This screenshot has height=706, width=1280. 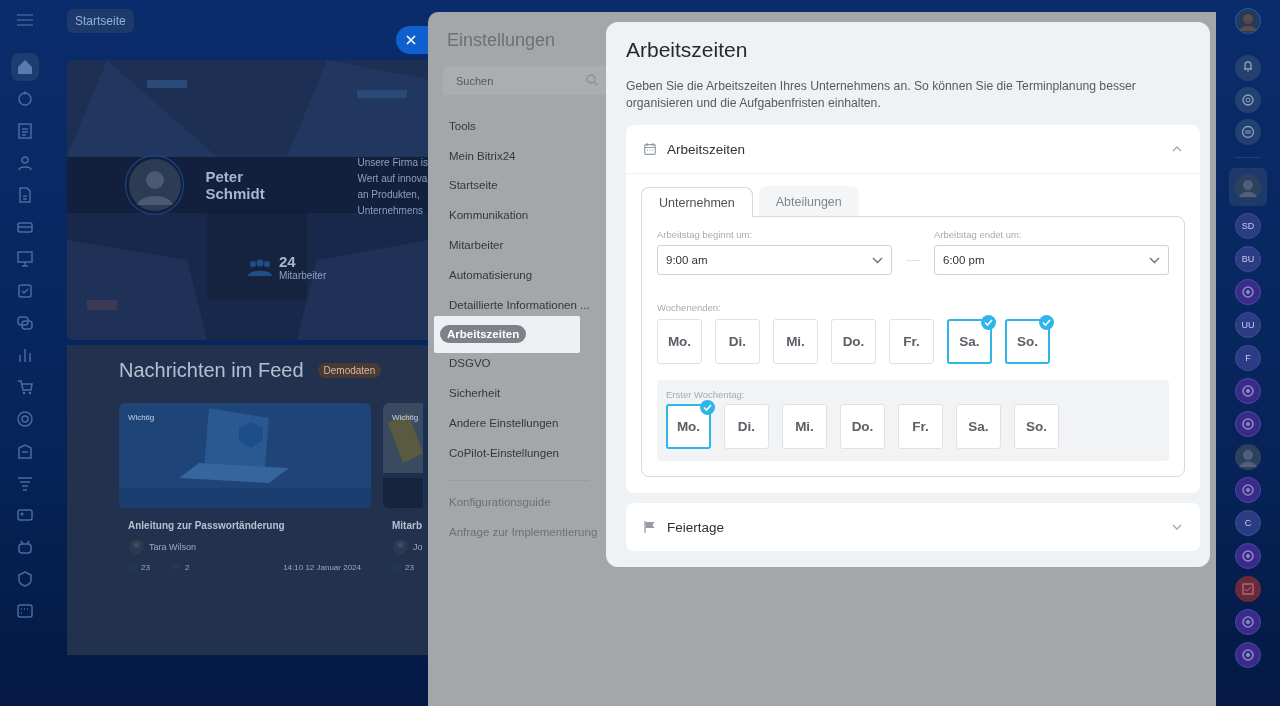 I want to click on shield-icon, so click(x=25, y=579).